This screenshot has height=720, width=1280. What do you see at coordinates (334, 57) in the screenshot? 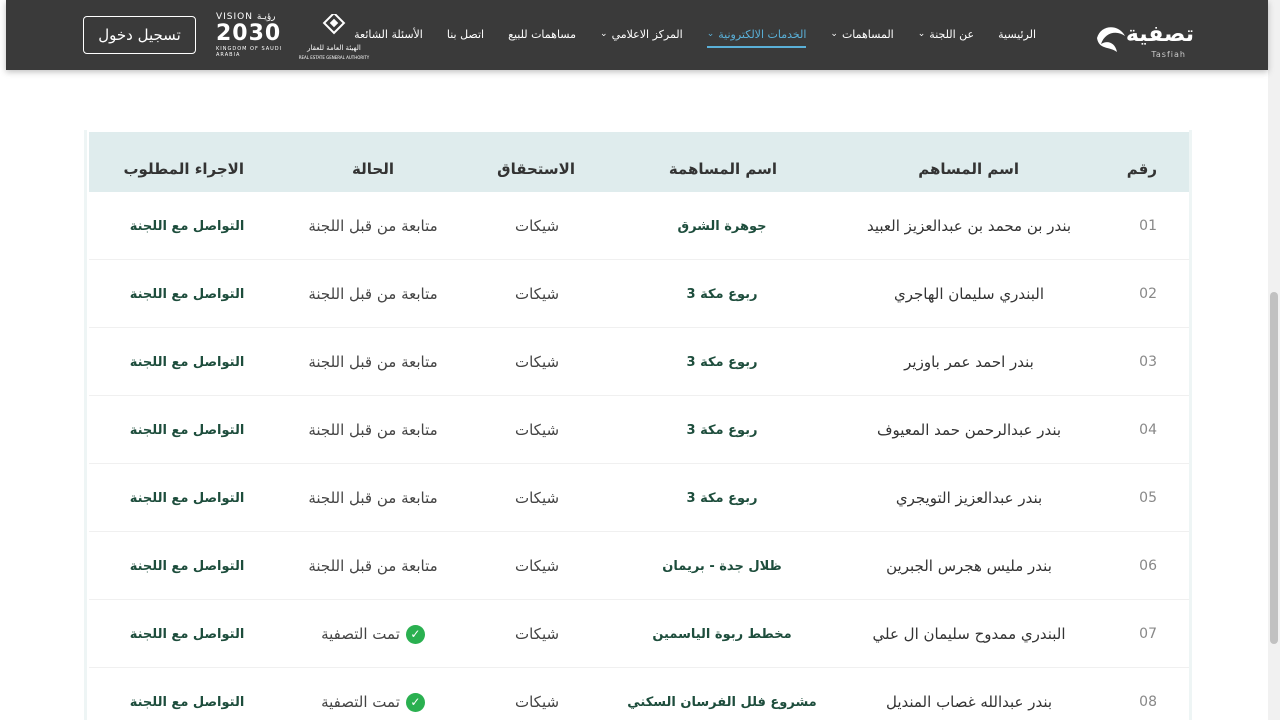
I see `rega-name-en: REAL ESTATE GENERAL AUTHORITY` at bounding box center [334, 57].